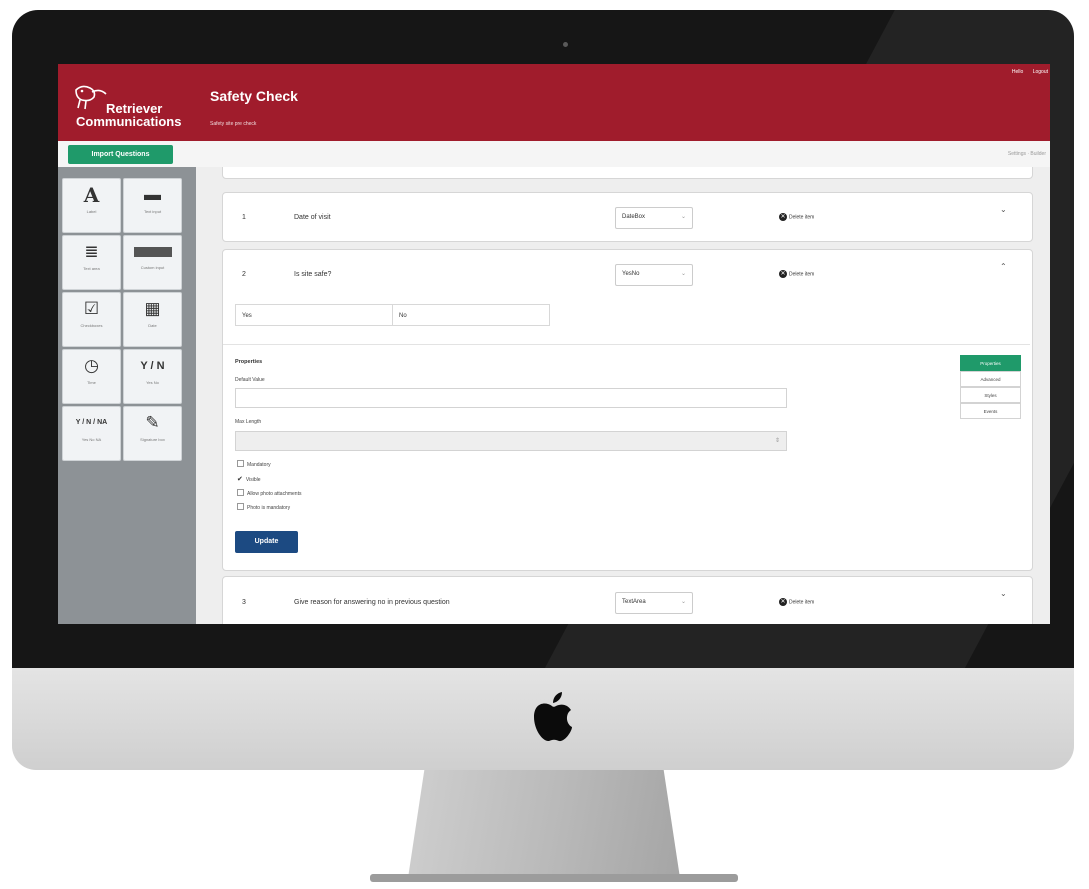 This screenshot has width=1089, height=889. I want to click on photo-mandatory-checkbox: Photo is mandatory, so click(264, 507).